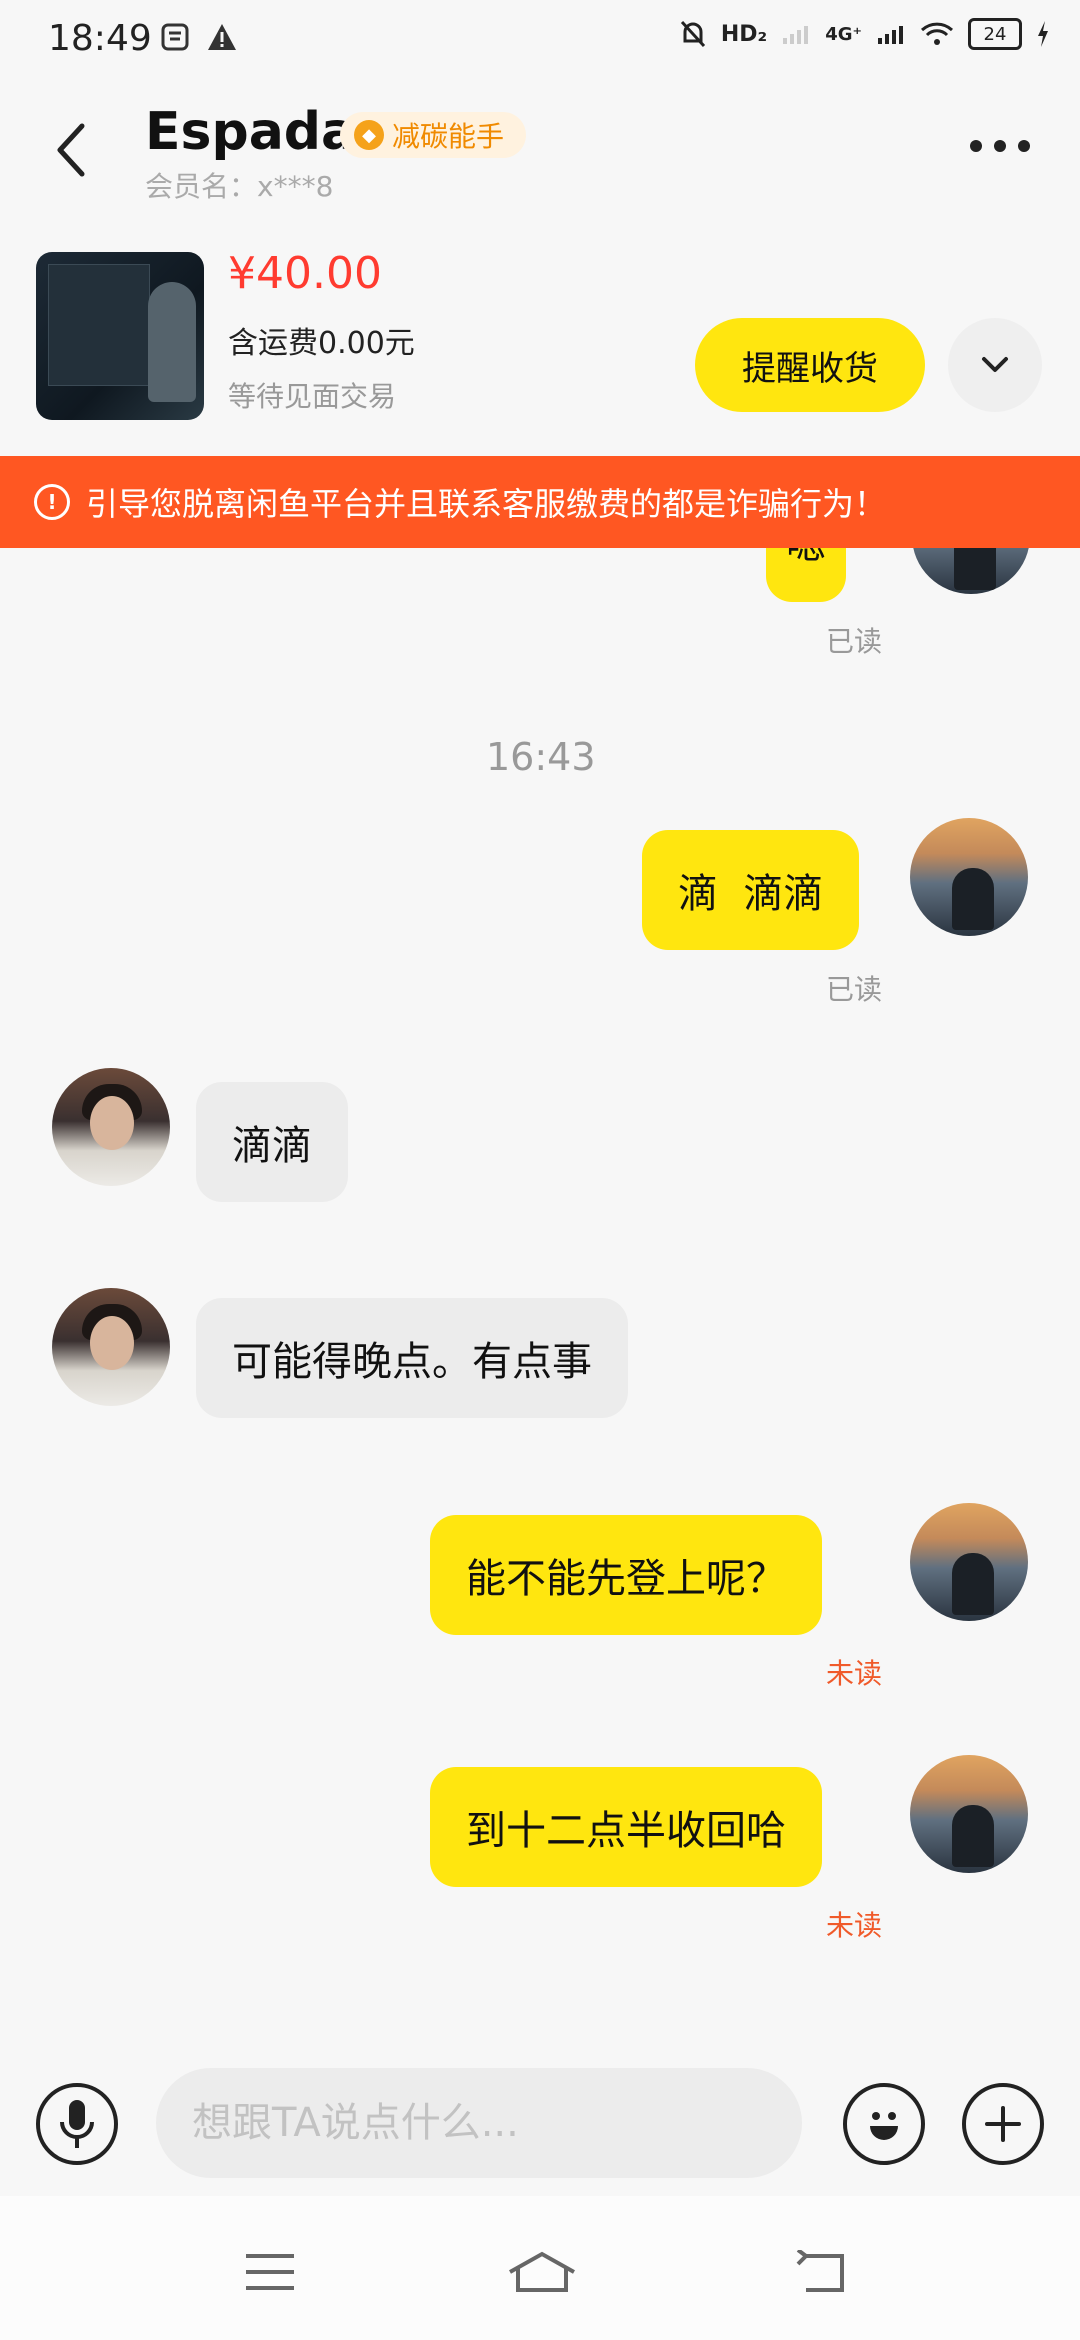 The image size is (1080, 2340). I want to click on emoji-button, so click(884, 2124).